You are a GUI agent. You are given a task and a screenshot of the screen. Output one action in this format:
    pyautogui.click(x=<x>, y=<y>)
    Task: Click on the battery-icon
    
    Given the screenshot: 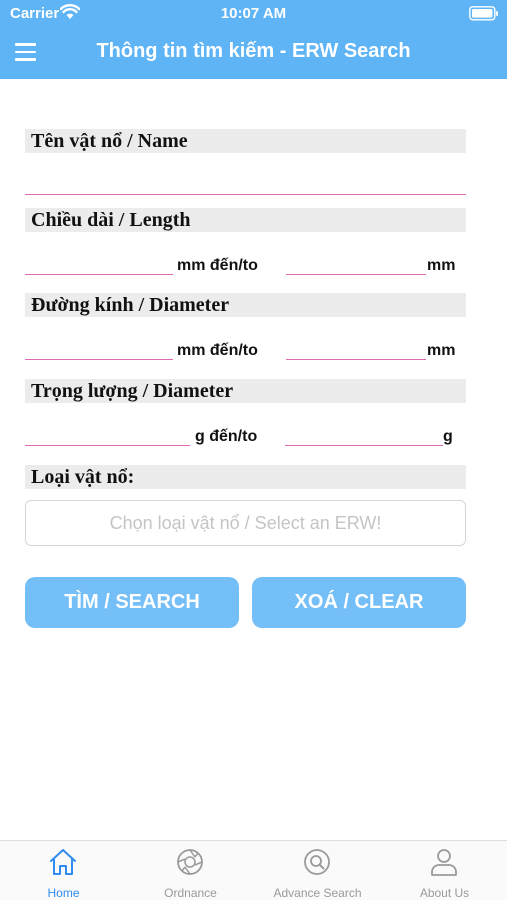 What is the action you would take?
    pyautogui.click(x=483, y=13)
    